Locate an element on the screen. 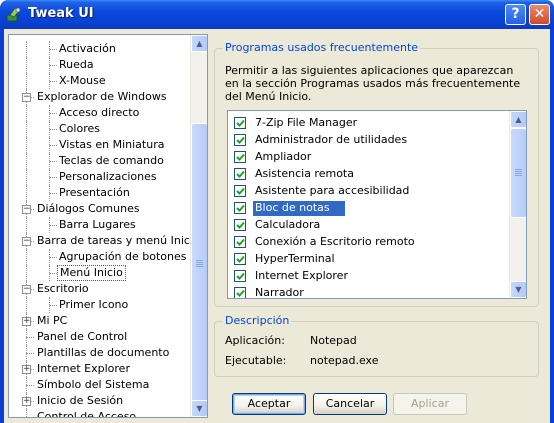 This screenshot has height=423, width=554. tree-item: Vistas en Miniatura is located at coordinates (100, 145).